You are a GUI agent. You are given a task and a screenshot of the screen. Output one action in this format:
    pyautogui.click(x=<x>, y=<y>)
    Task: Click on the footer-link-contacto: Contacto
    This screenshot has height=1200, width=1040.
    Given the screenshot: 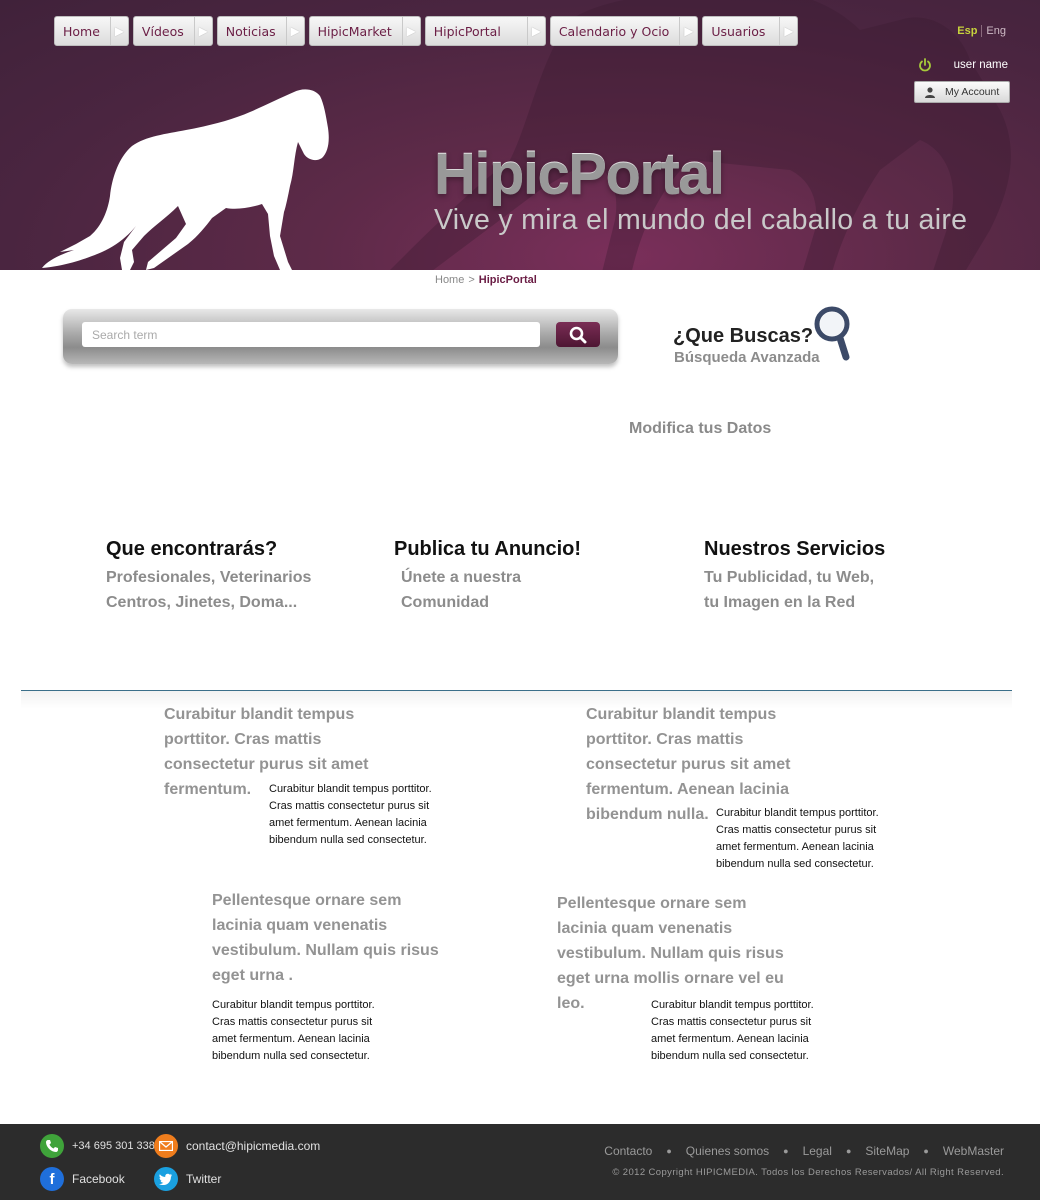 What is the action you would take?
    pyautogui.click(x=628, y=1151)
    